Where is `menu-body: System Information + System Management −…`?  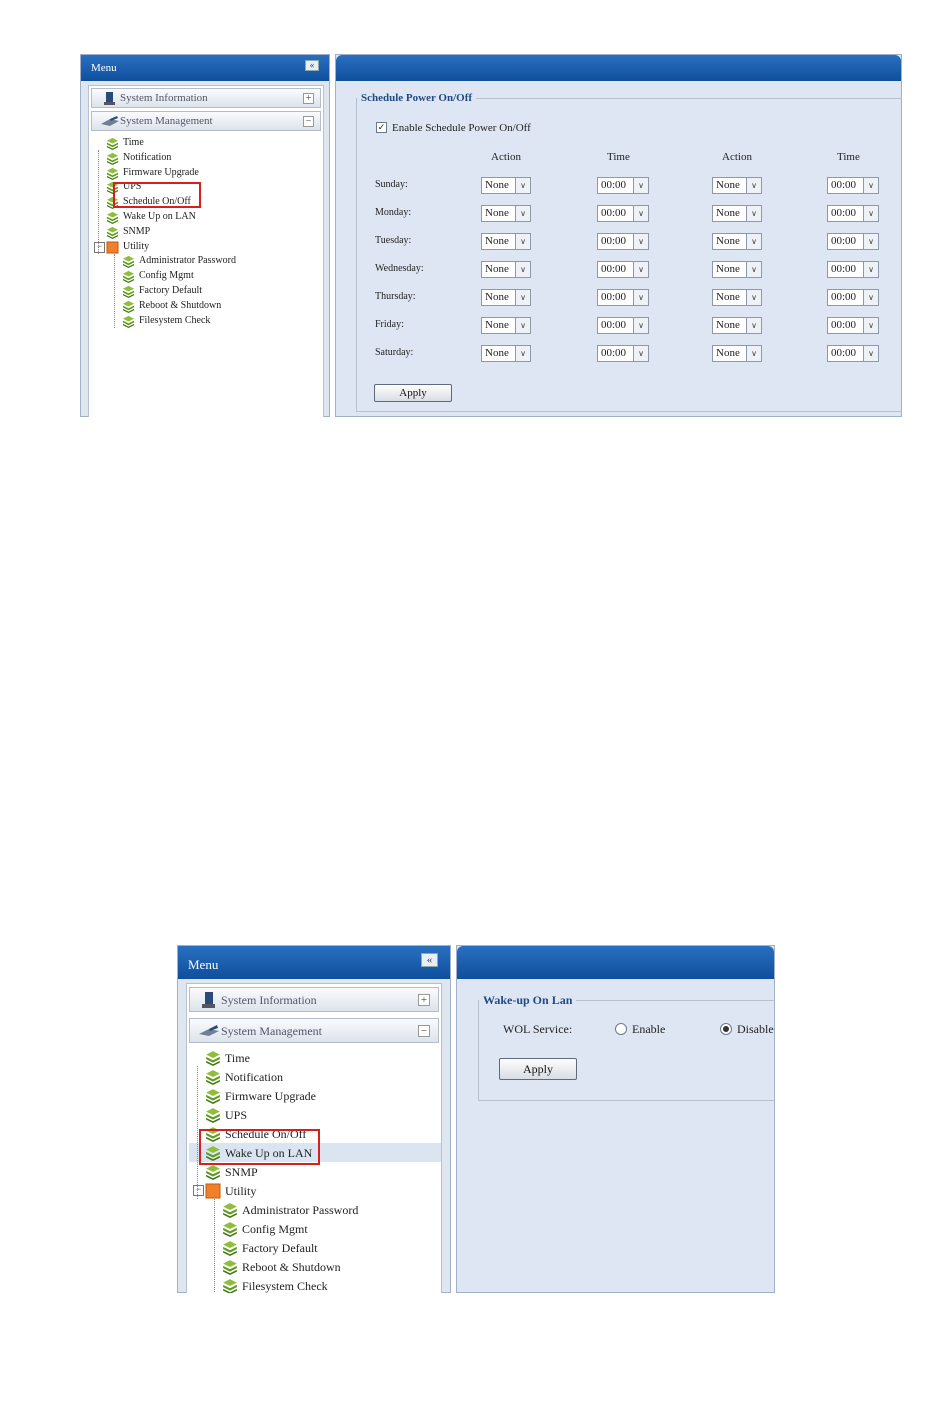
menu-body: System Information + System Management −… is located at coordinates (206, 251).